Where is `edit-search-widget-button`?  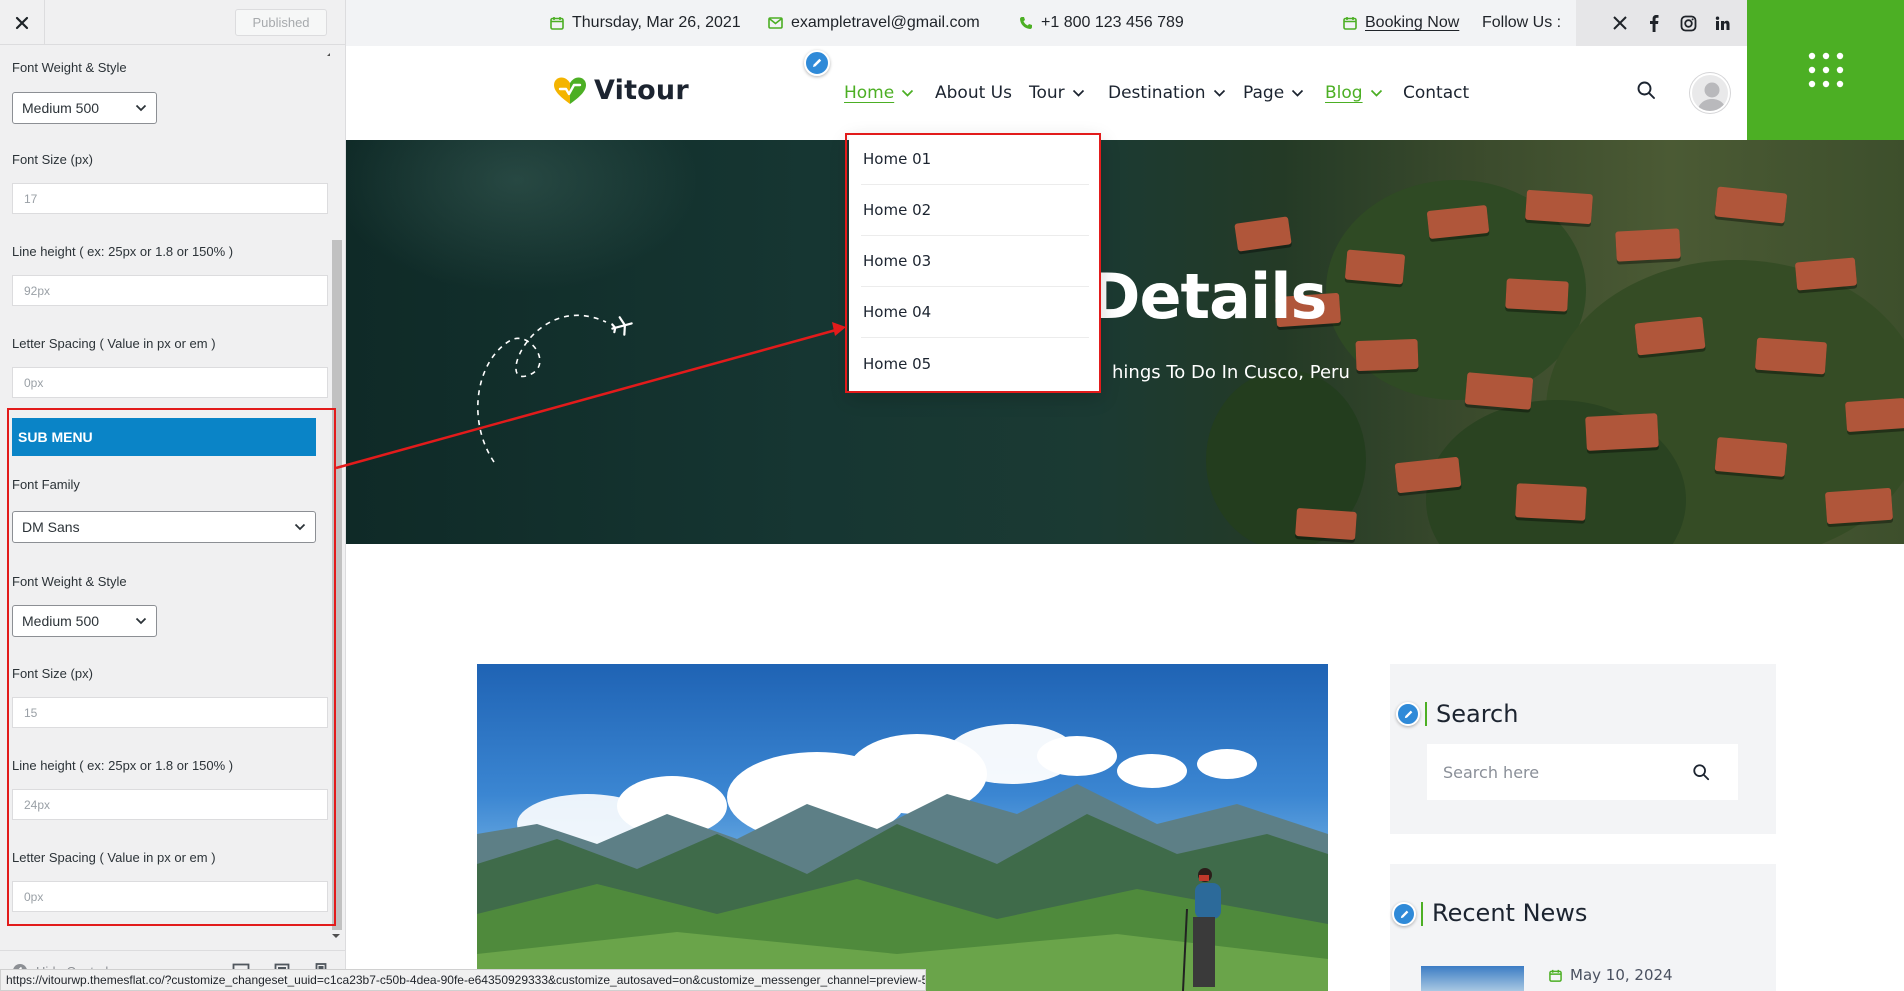
edit-search-widget-button is located at coordinates (1408, 714).